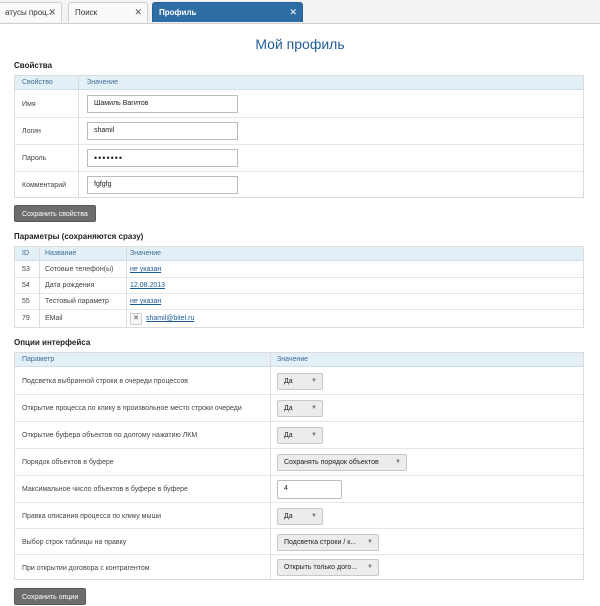  What do you see at coordinates (299, 185) in the screenshot?
I see `table-row: Комментарий fgfgfg` at bounding box center [299, 185].